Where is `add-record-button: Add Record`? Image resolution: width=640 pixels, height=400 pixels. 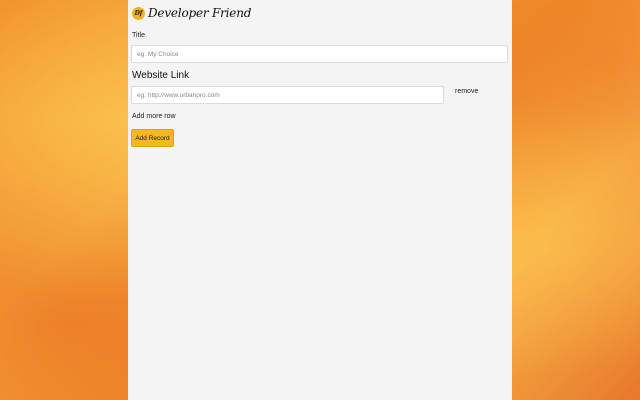 add-record-button: Add Record is located at coordinates (152, 138).